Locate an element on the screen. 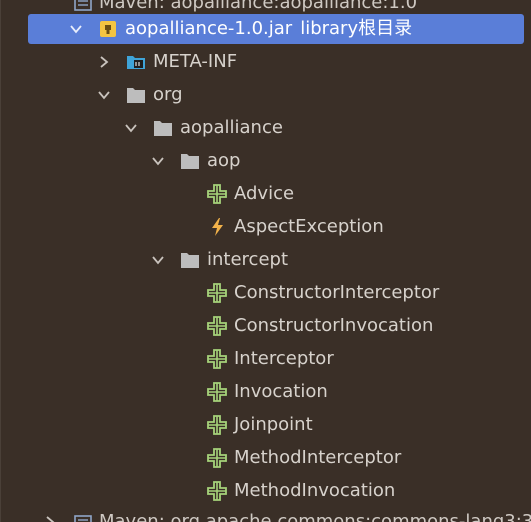 The image size is (531, 522). tree-row-label: Advice is located at coordinates (264, 193).